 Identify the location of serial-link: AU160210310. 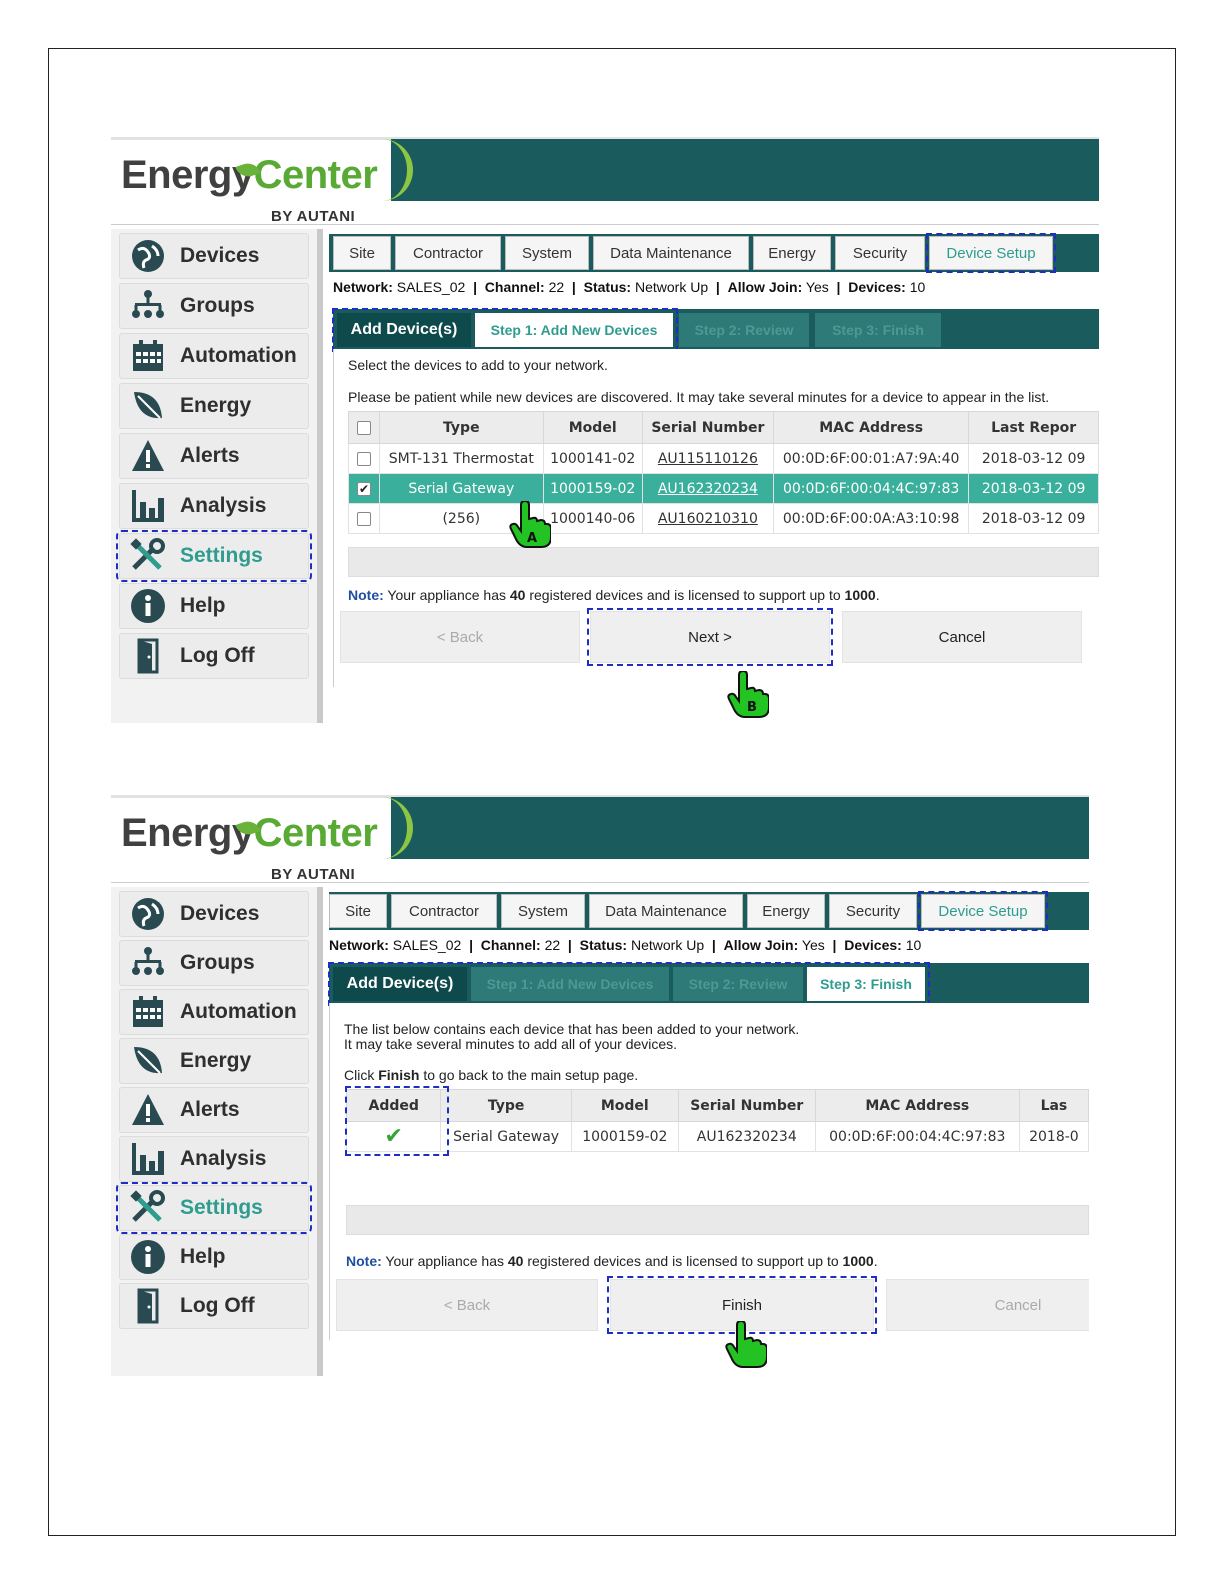
(708, 519).